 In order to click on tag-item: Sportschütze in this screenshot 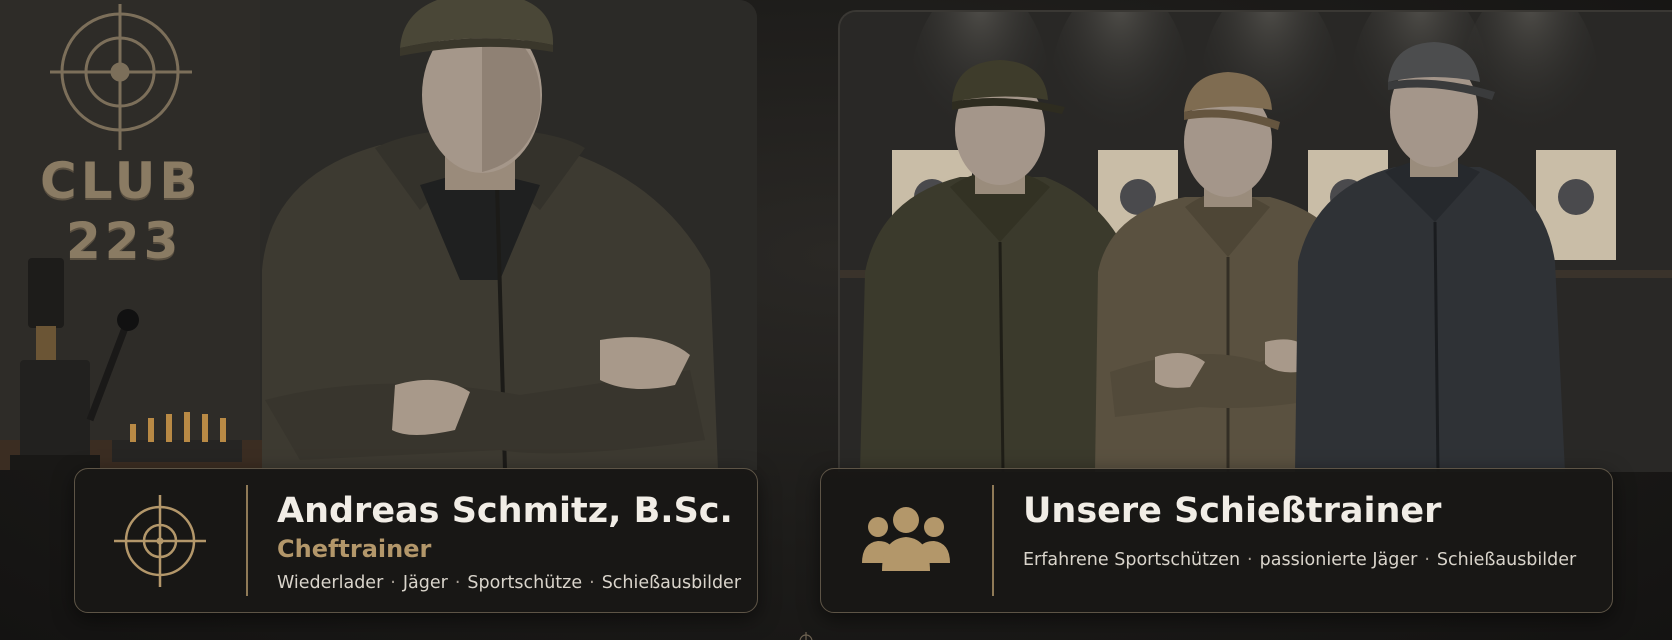, I will do `click(525, 583)`.